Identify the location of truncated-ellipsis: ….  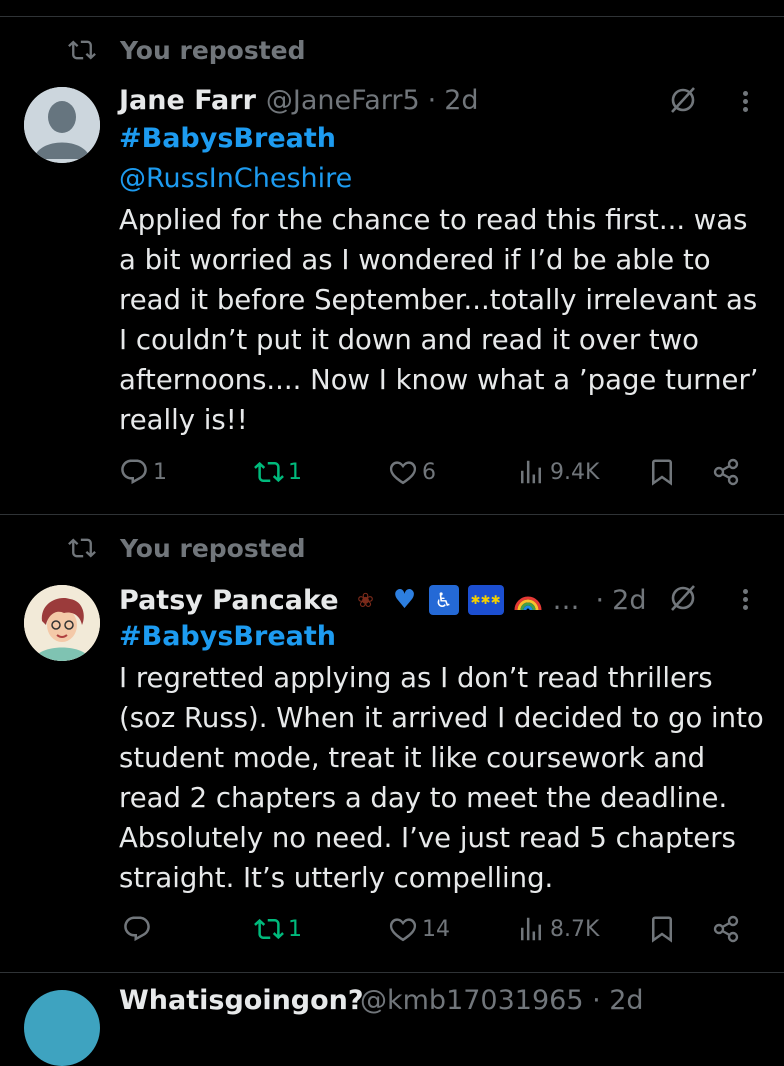
(566, 600).